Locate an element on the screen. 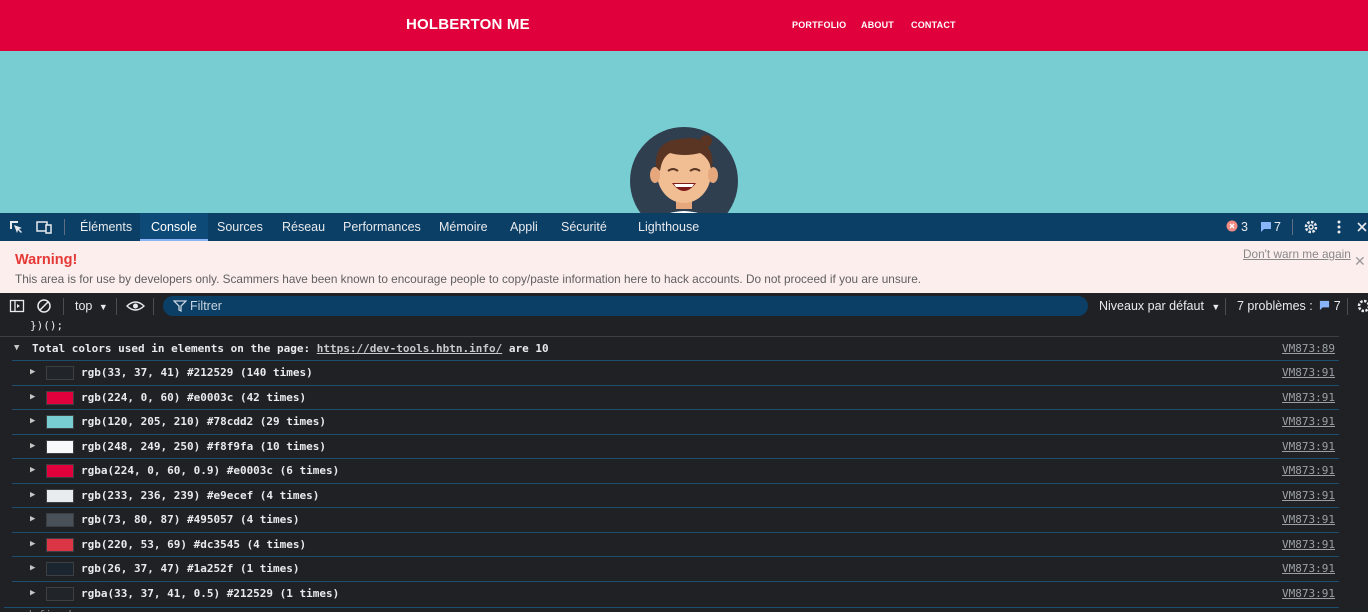  site-brand: HOLBERTON ME is located at coordinates (468, 24).